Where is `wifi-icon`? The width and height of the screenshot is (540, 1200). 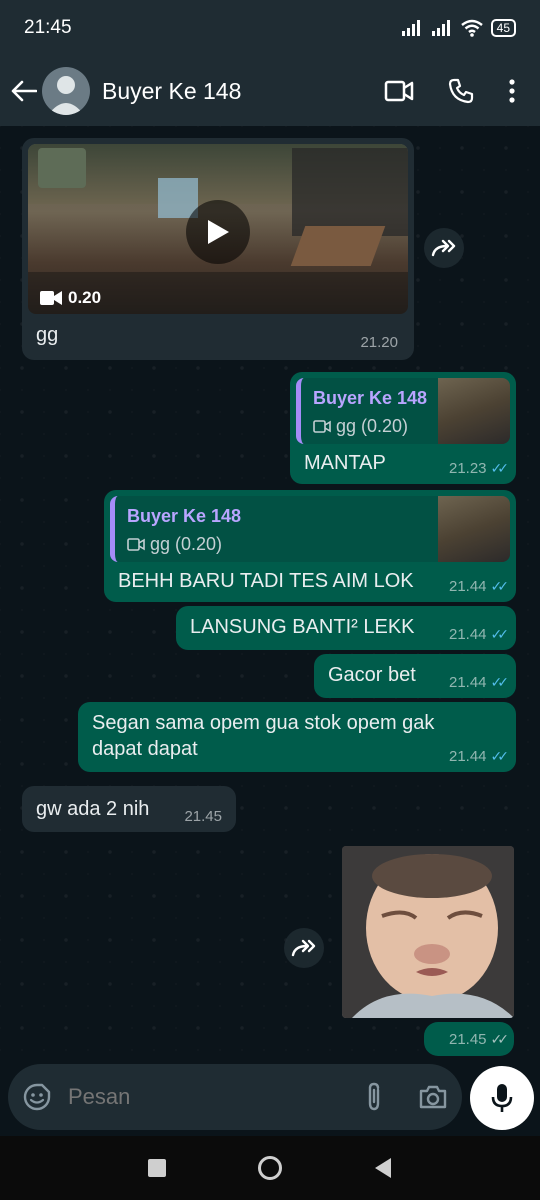 wifi-icon is located at coordinates (471, 28).